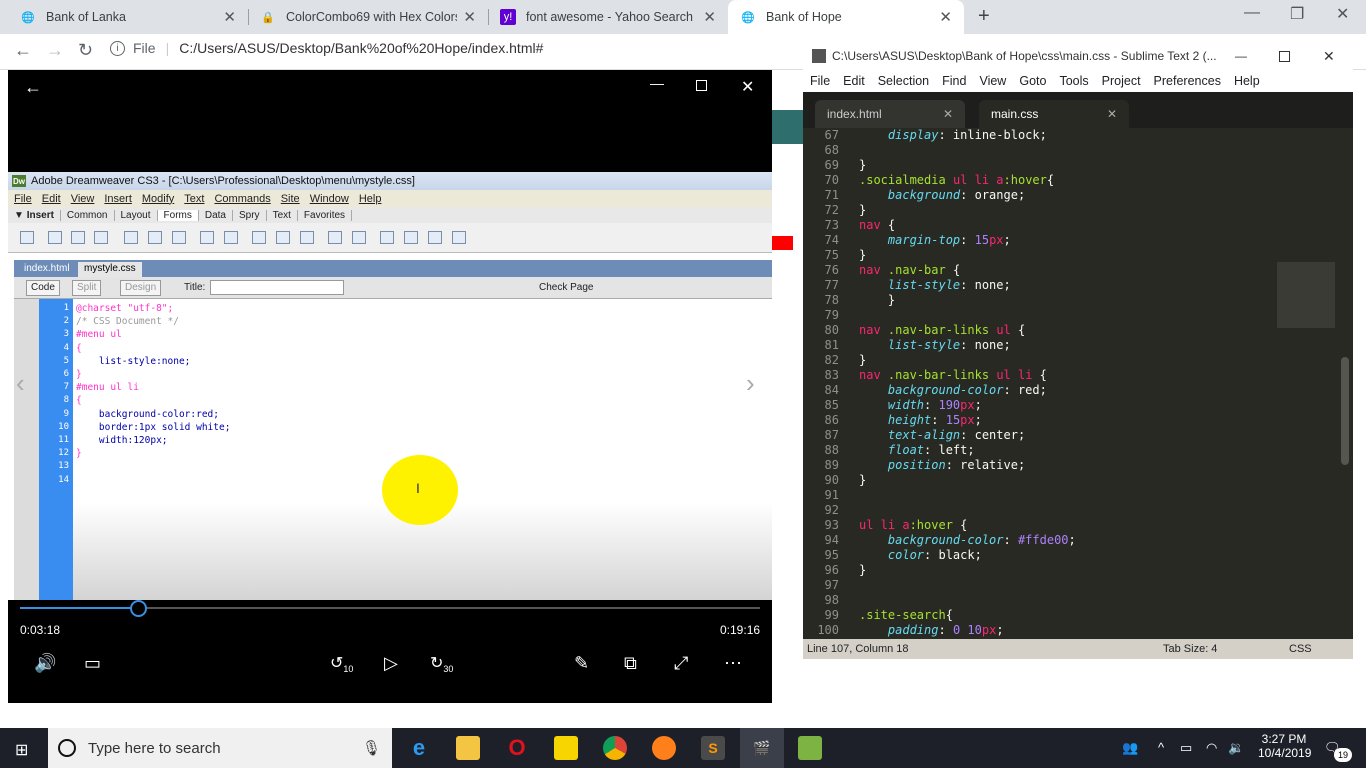 The image size is (1366, 768). Describe the element at coordinates (1211, 748) in the screenshot. I see `wifi-icon: ◠` at that location.